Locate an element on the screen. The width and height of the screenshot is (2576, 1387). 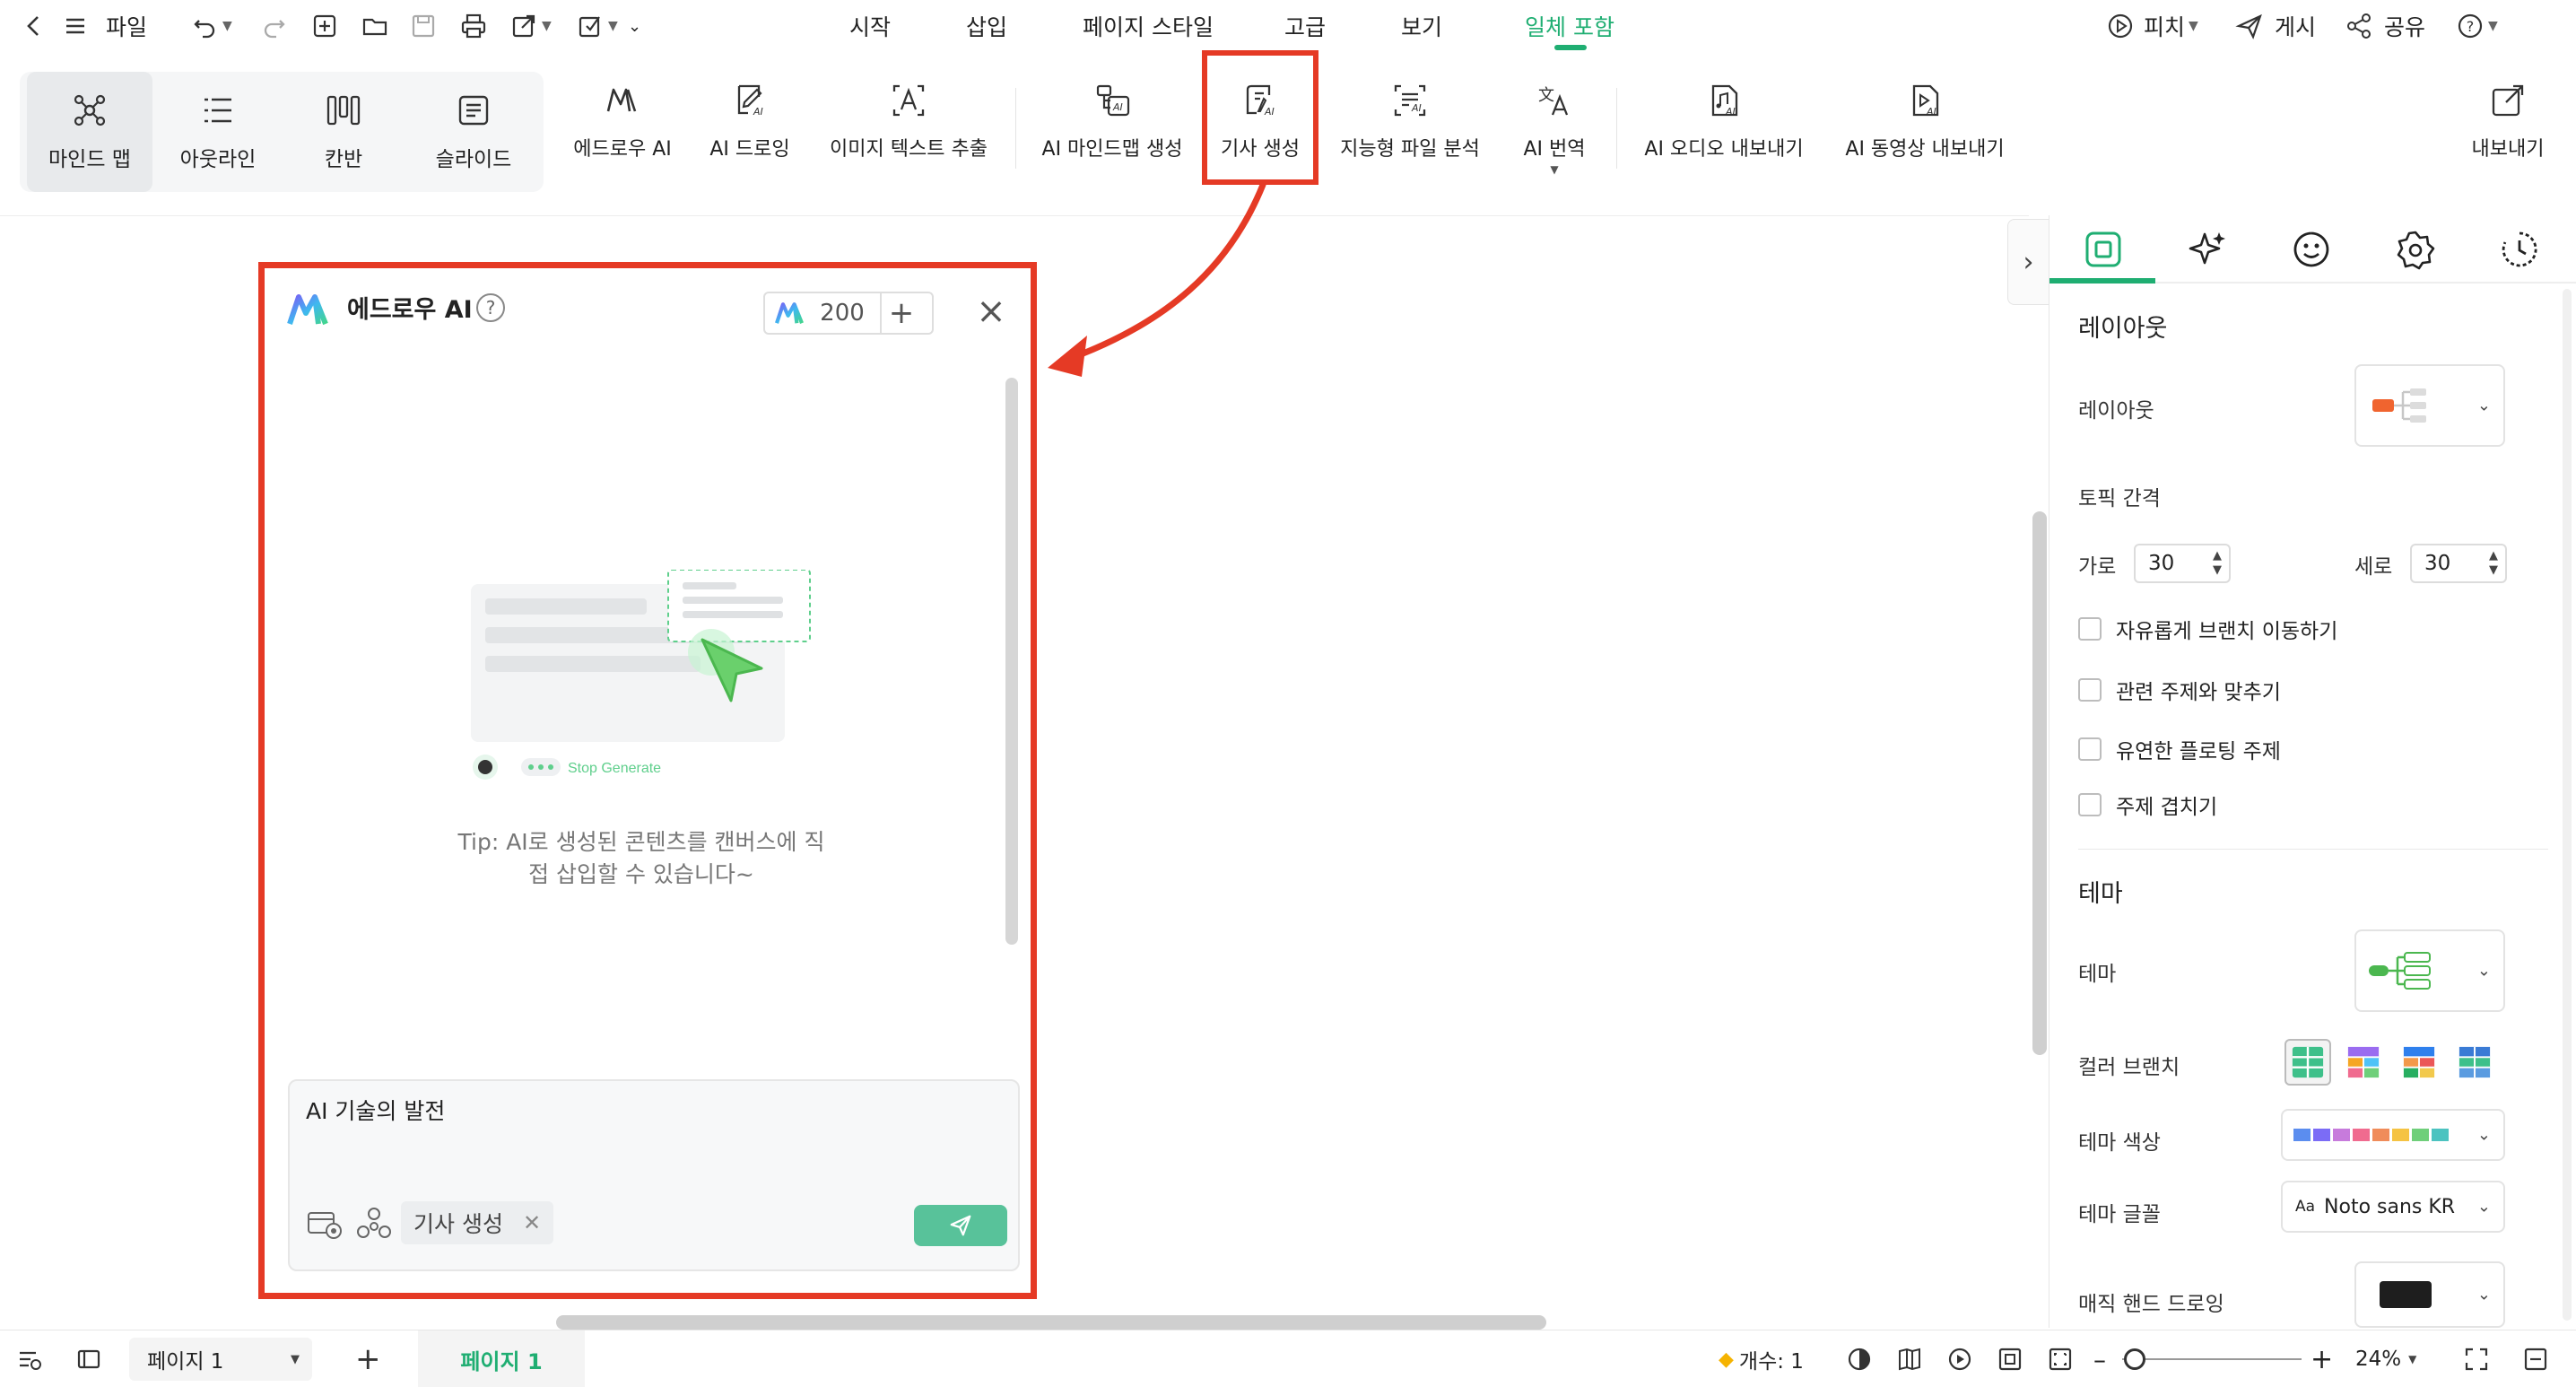
tab-view: 보기 is located at coordinates (1421, 26).